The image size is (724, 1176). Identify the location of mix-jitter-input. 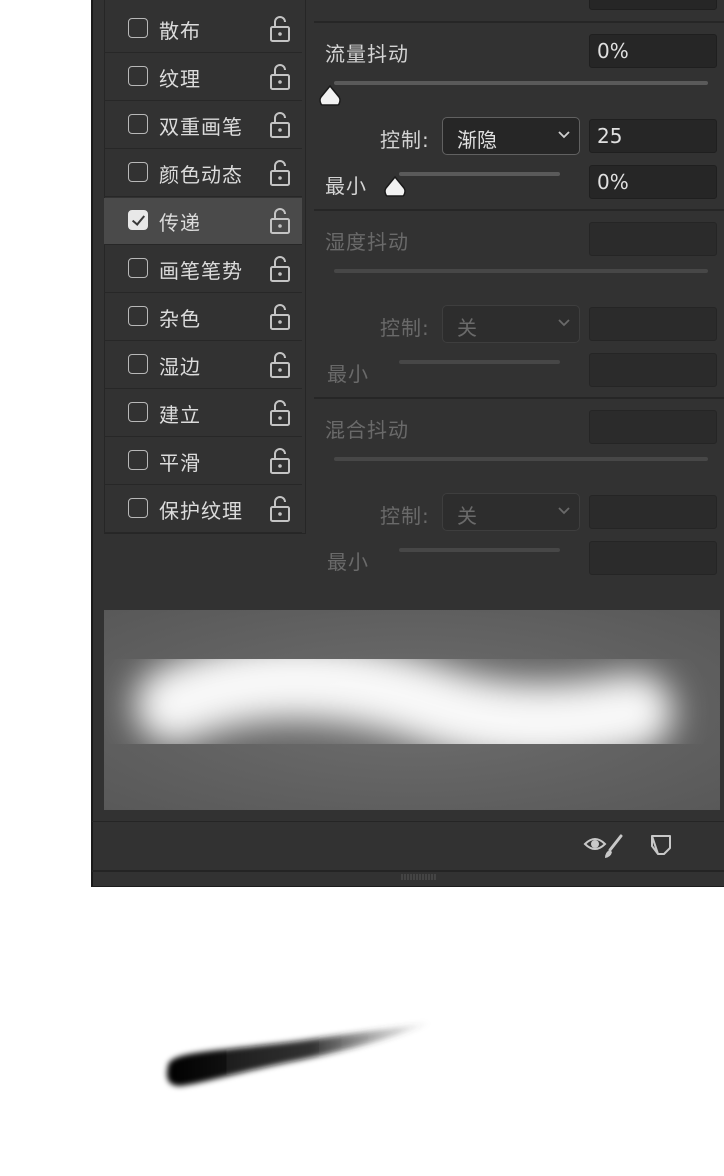
(653, 427).